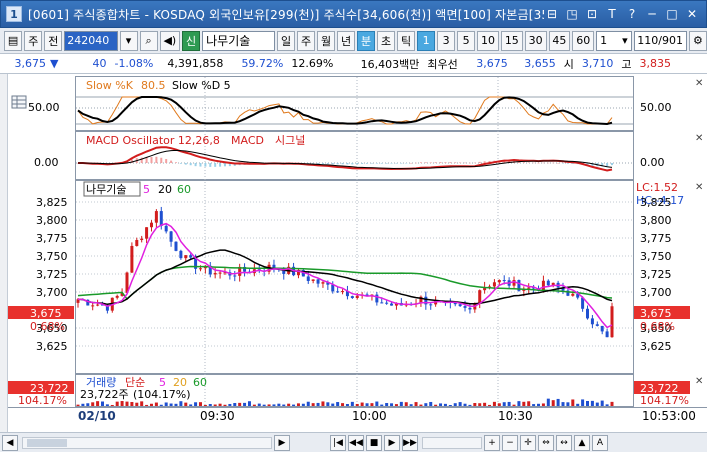 The width and height of the screenshot is (707, 452). What do you see at coordinates (583, 40) in the screenshot?
I see `interval-60: 60` at bounding box center [583, 40].